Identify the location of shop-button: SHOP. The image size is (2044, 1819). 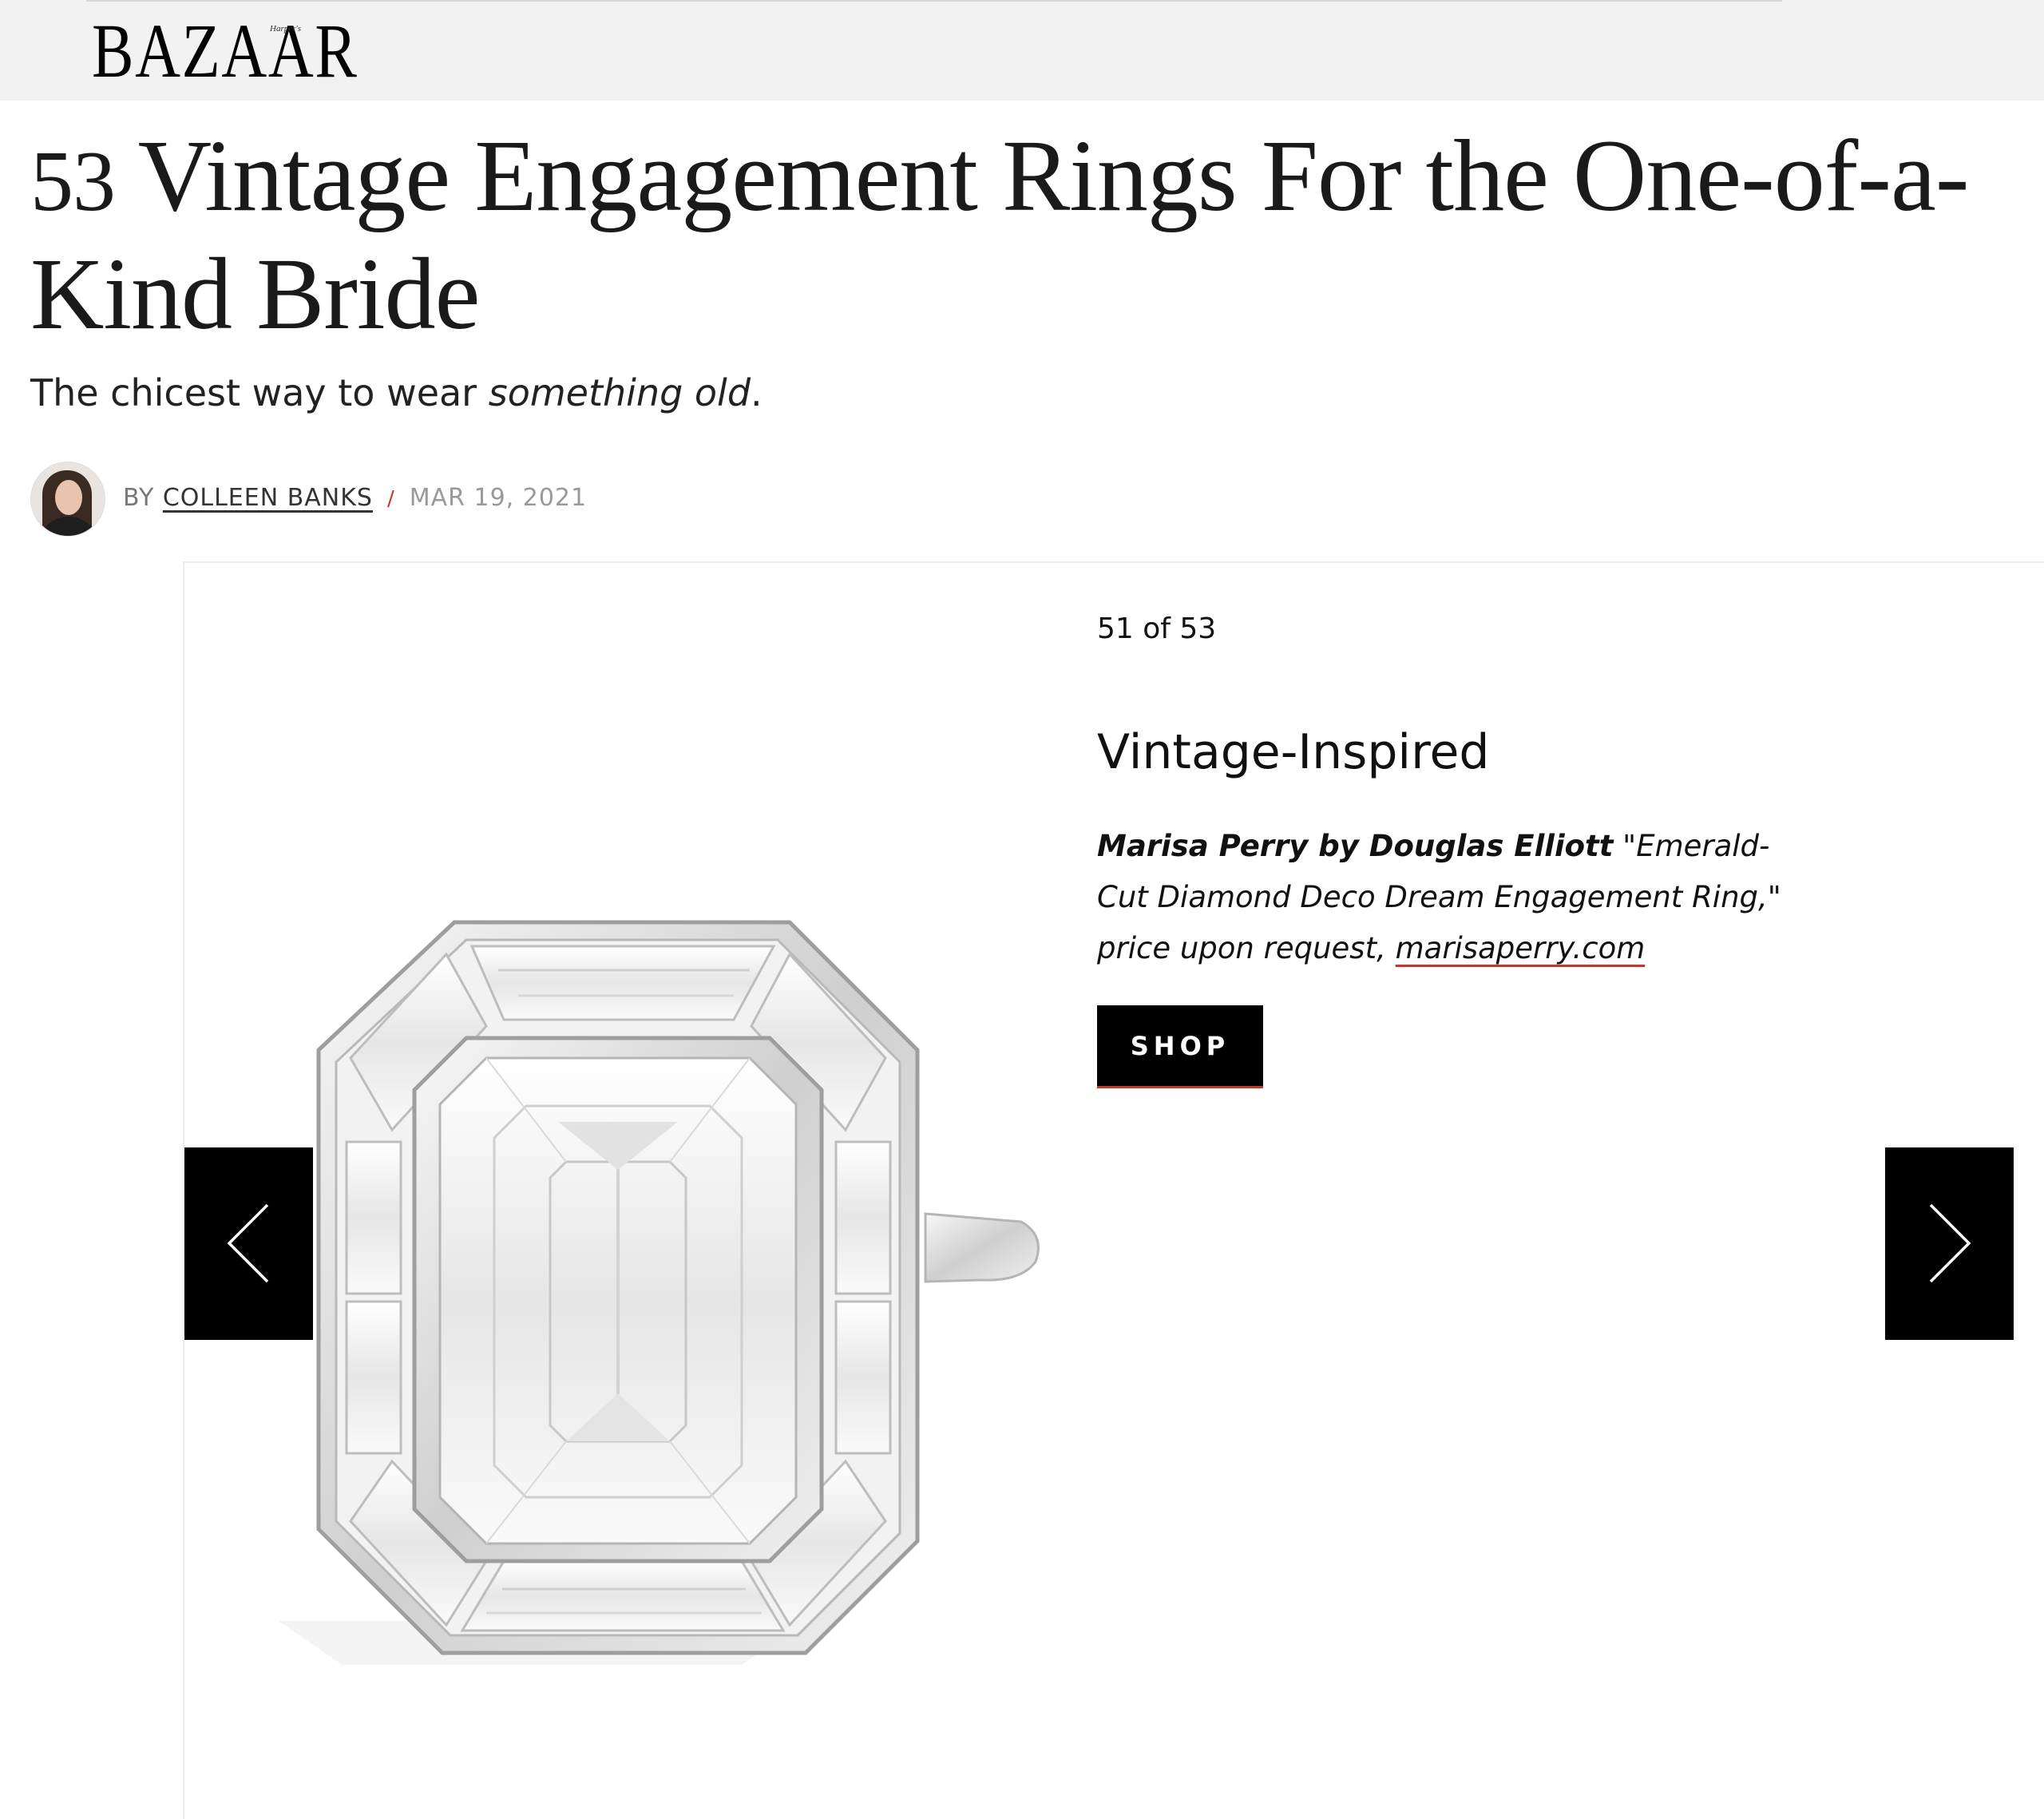
(1180, 1046).